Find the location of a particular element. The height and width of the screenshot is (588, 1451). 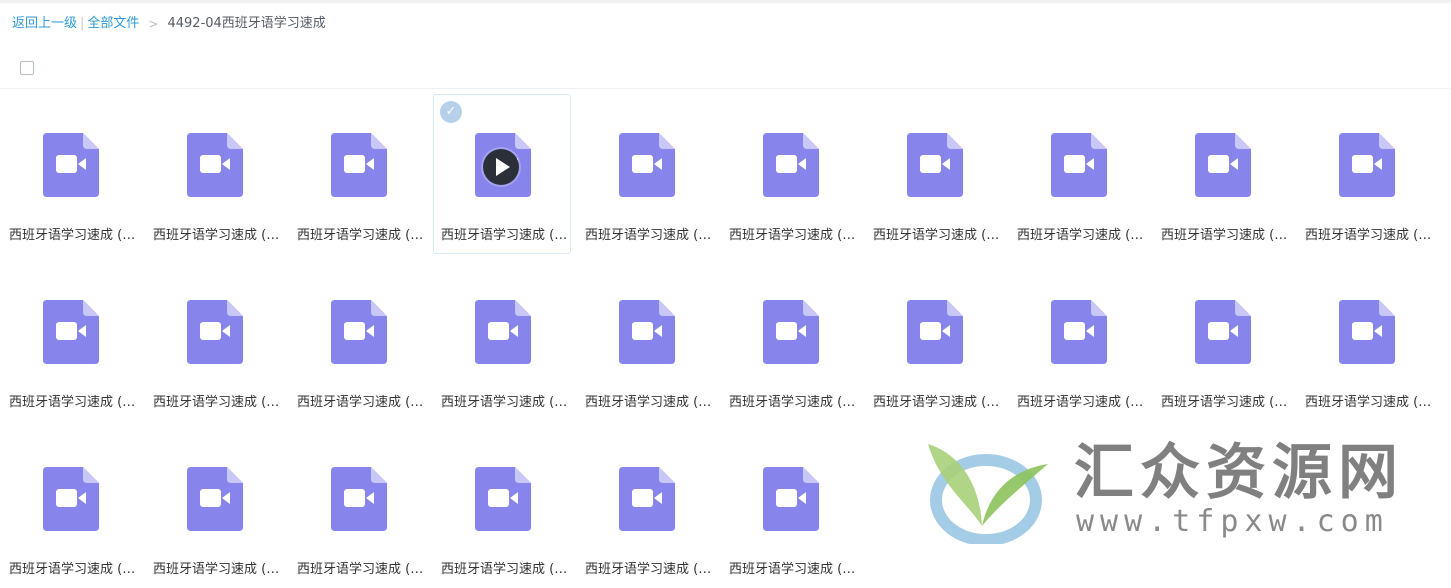

file-name: 西班牙语学习速成 (6).mp4 is located at coordinates (793, 235).